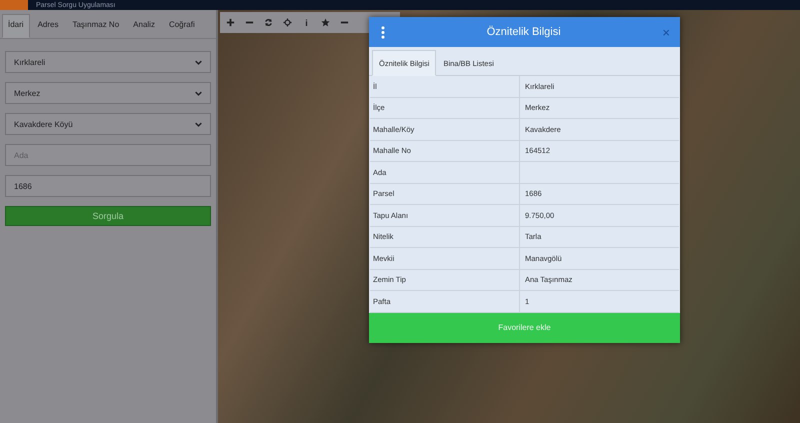 This screenshot has height=423, width=800. Describe the element at coordinates (108, 186) in the screenshot. I see `input-field: 1686` at that location.